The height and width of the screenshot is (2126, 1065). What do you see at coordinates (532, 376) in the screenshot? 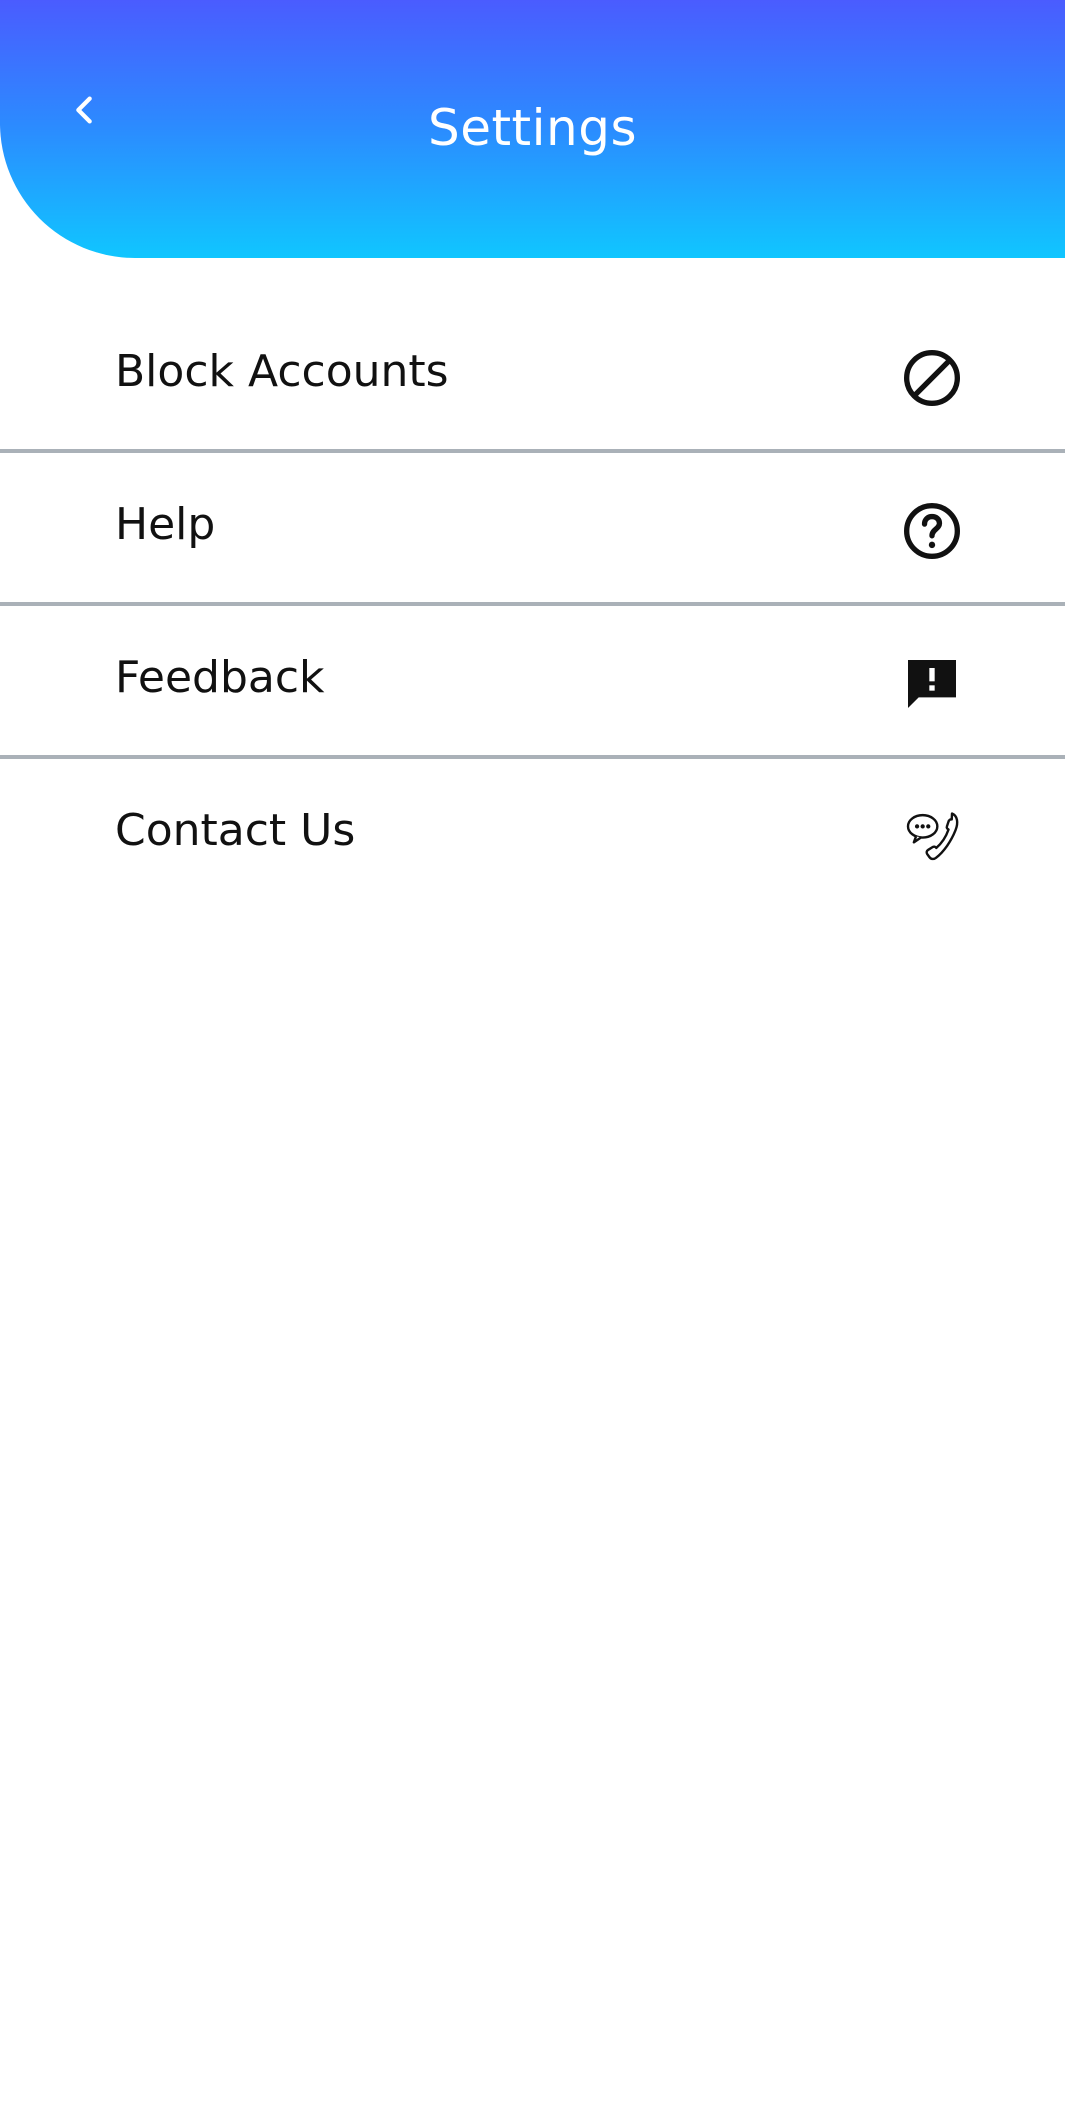
I see `menu-item-block-accounts: Block Accounts` at bounding box center [532, 376].